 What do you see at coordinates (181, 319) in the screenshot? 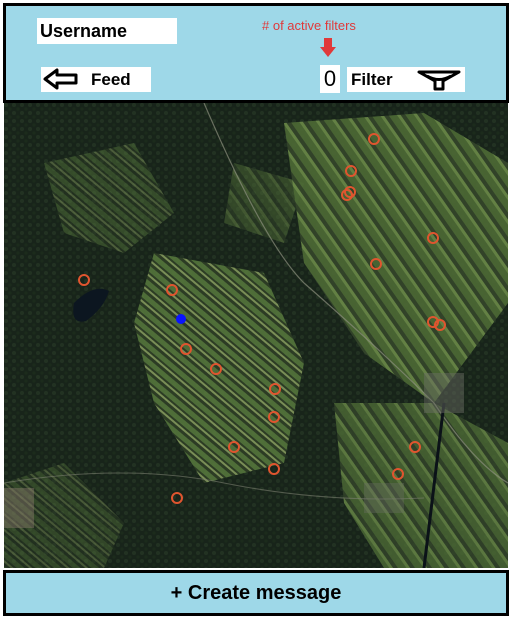
I see `user-location-dot` at bounding box center [181, 319].